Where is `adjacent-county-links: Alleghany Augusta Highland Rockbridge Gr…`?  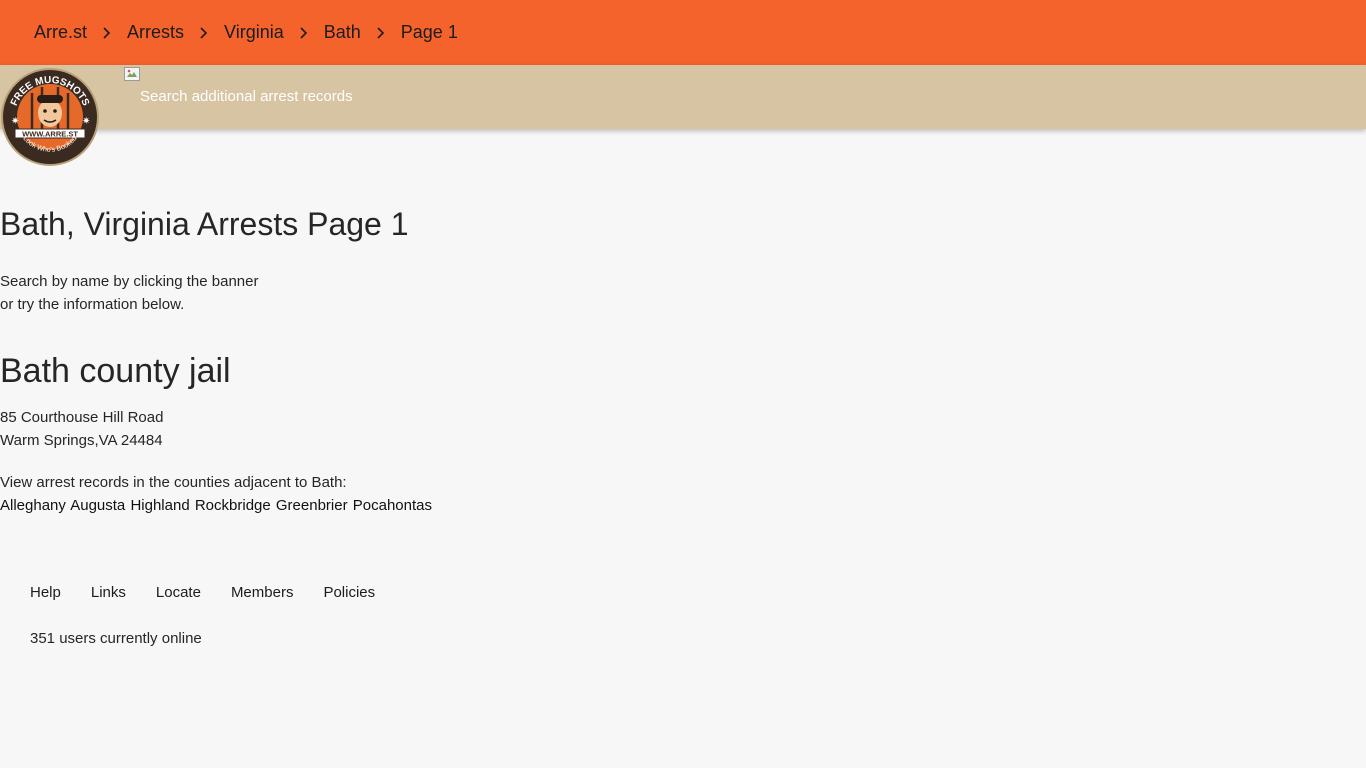
adjacent-county-links: Alleghany Augusta Highland Rockbridge Gr… is located at coordinates (216, 505).